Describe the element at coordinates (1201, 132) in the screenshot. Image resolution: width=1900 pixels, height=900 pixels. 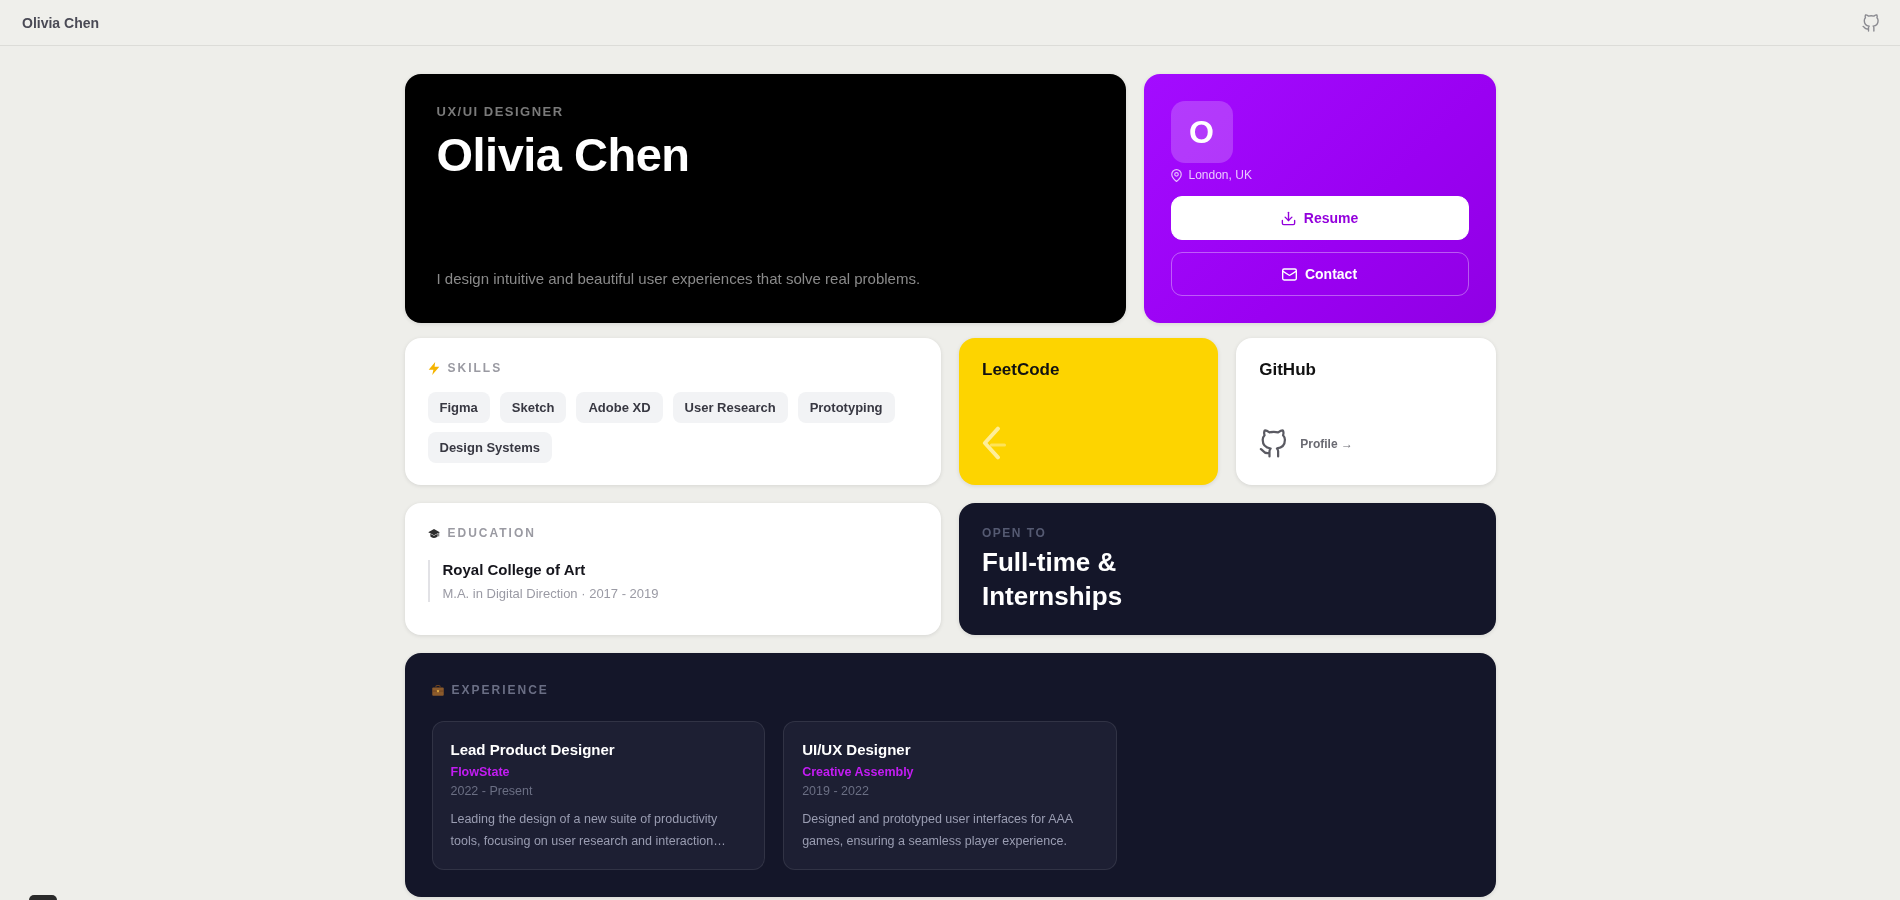
I see `avatar-tile: O` at that location.